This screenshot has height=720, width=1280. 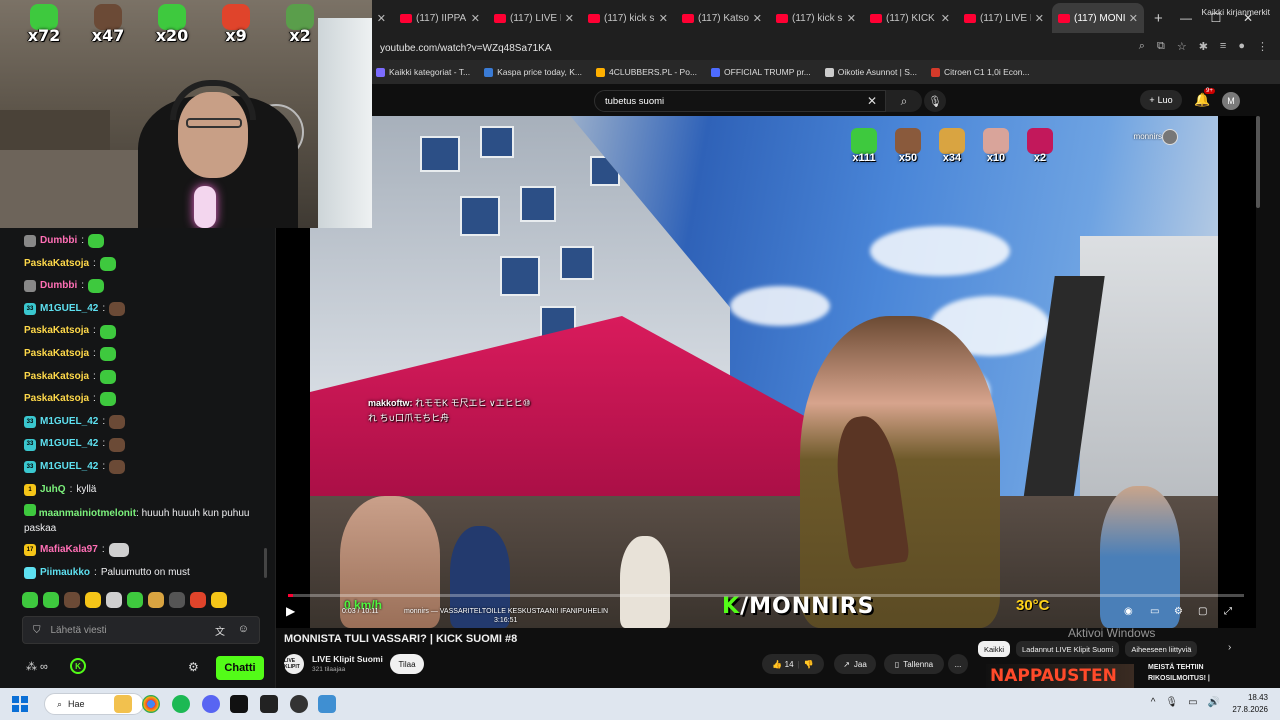 I want to click on chat-username: Piimaukko, so click(x=65, y=573).